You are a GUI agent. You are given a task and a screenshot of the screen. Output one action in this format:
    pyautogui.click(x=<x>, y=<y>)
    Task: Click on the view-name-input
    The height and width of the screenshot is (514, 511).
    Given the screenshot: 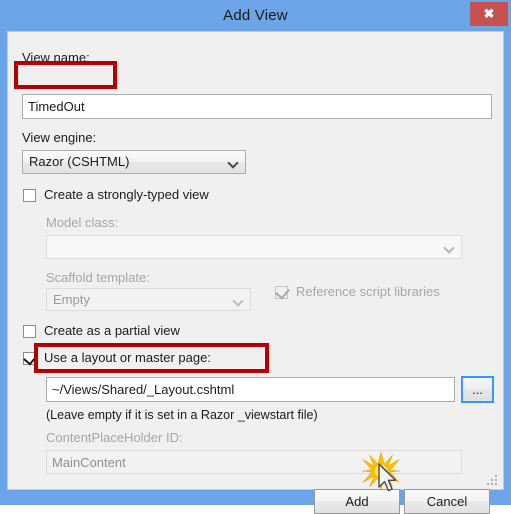 What is the action you would take?
    pyautogui.click(x=257, y=106)
    